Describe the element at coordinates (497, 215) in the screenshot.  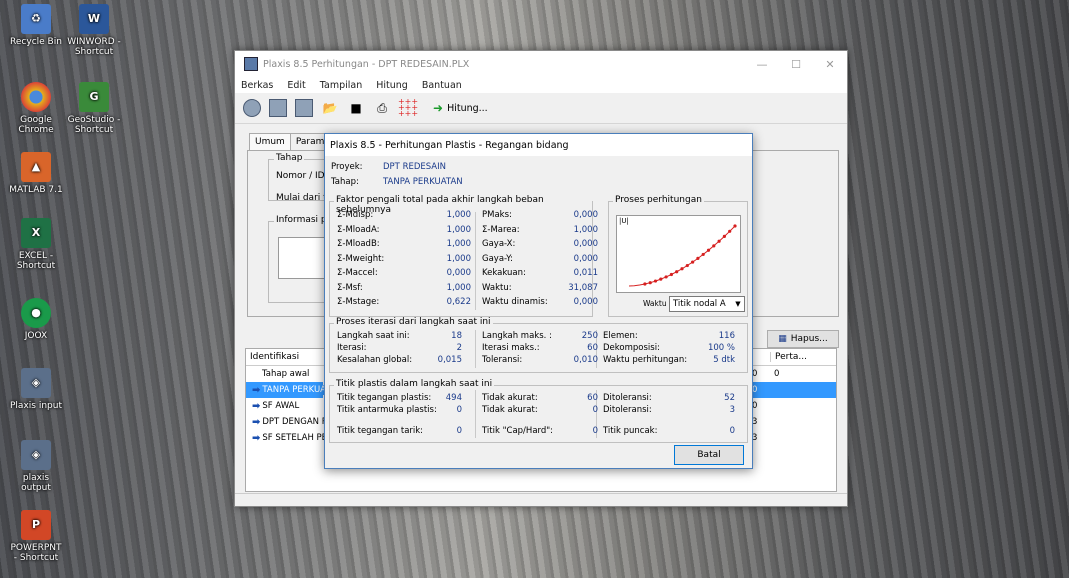
I see `param-label: PMaks:` at that location.